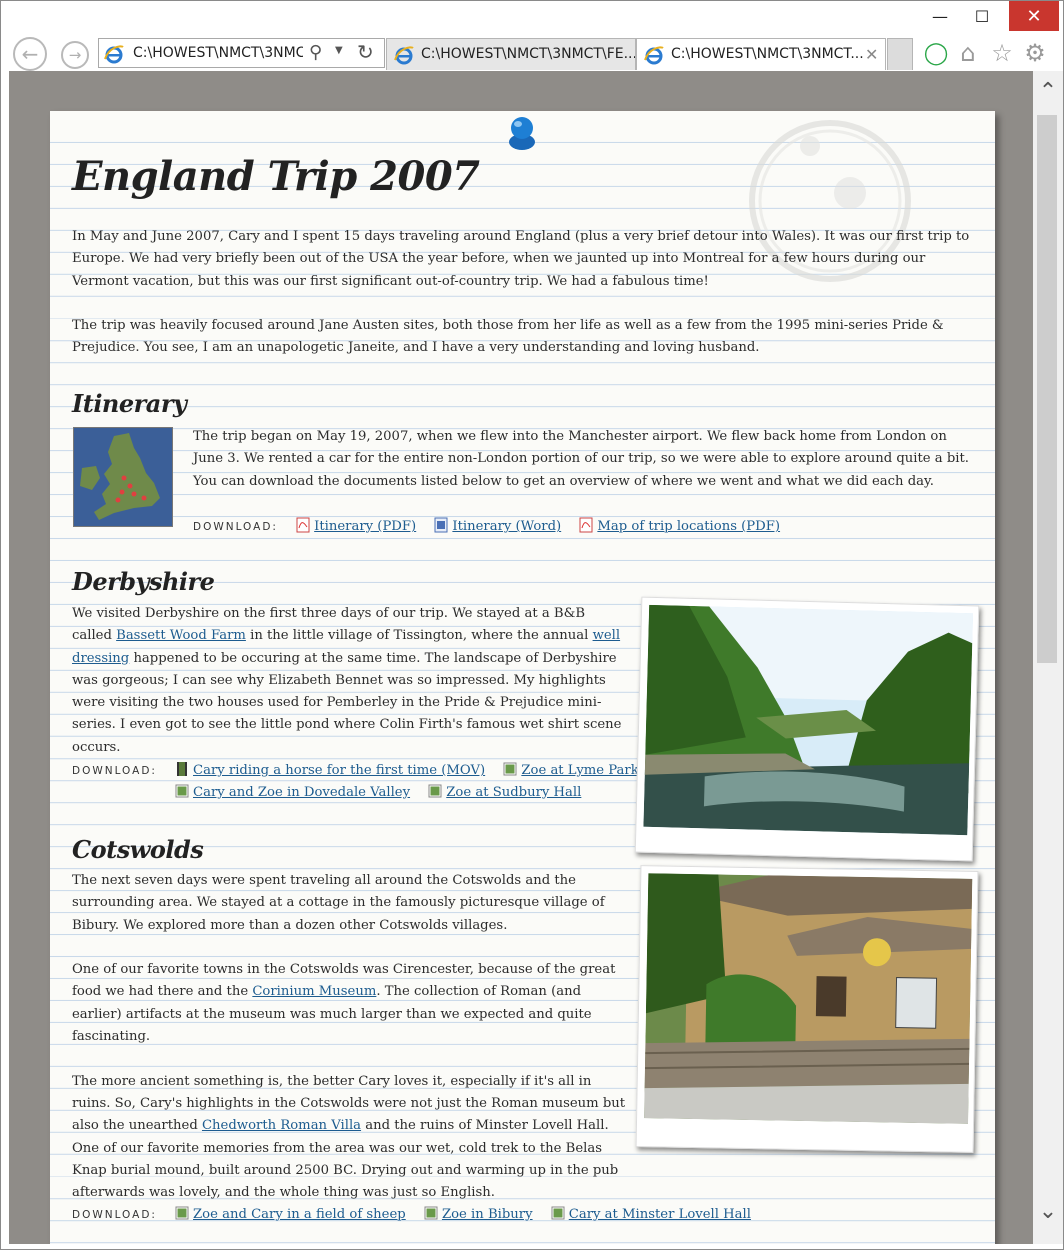  Describe the element at coordinates (1048, 94) in the screenshot. I see `scroll-up-arrow-icon: ⌃` at that location.